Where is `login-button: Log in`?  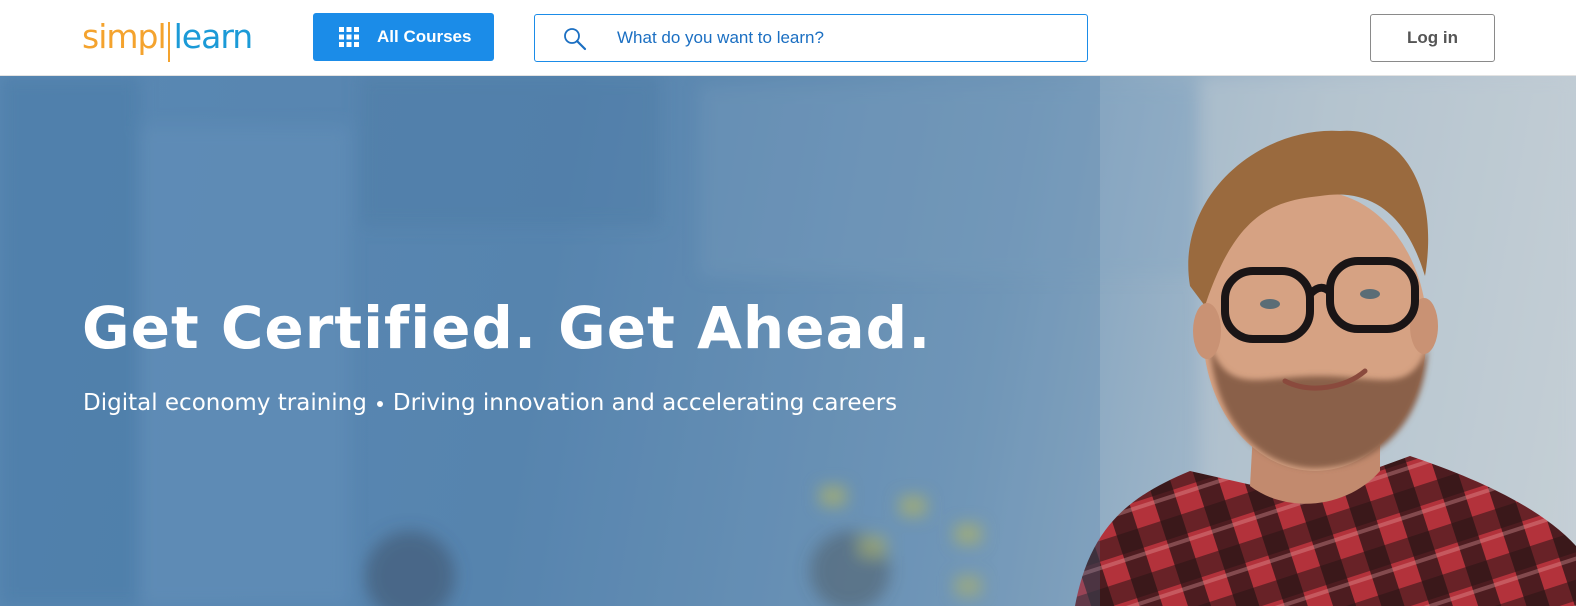 login-button: Log in is located at coordinates (1432, 38).